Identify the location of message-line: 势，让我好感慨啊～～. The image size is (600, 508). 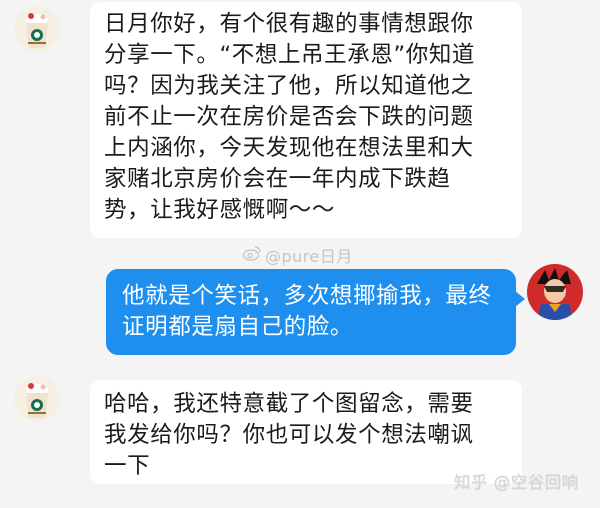
(220, 210).